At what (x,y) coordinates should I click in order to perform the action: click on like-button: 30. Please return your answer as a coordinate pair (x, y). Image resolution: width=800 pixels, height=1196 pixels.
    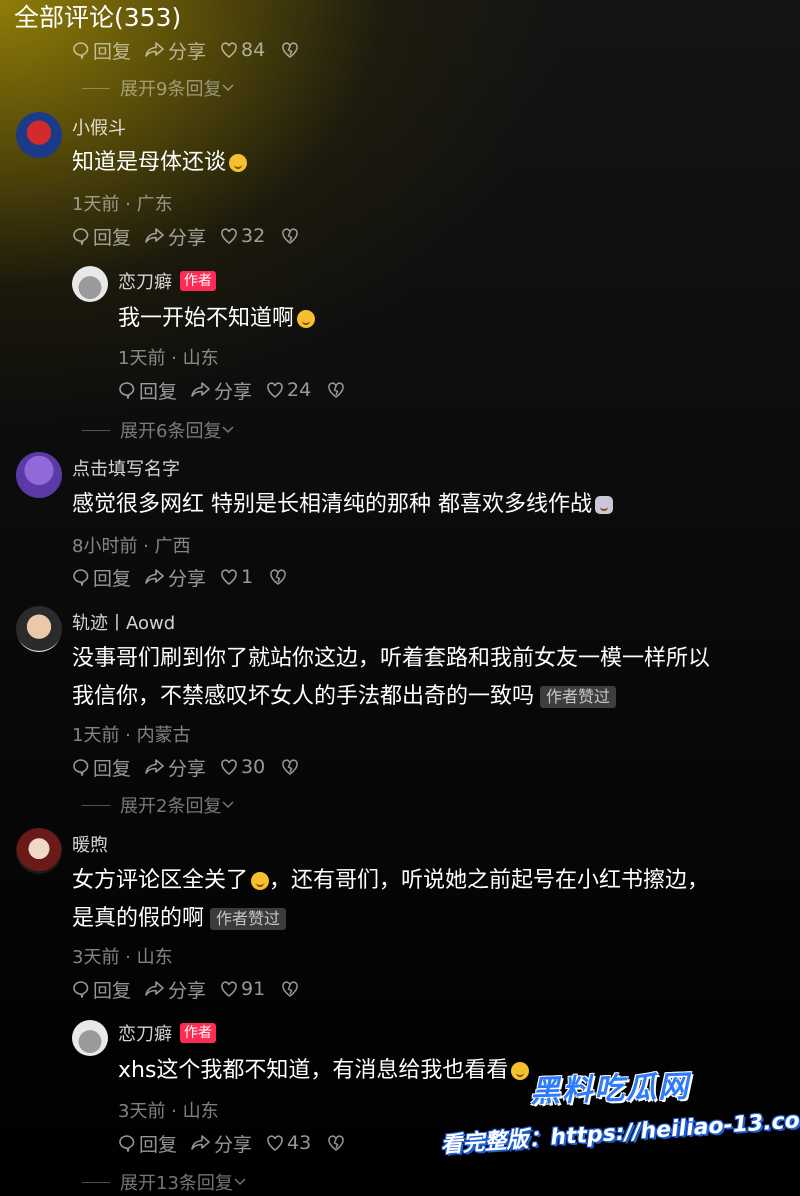
    Looking at the image, I should click on (242, 767).